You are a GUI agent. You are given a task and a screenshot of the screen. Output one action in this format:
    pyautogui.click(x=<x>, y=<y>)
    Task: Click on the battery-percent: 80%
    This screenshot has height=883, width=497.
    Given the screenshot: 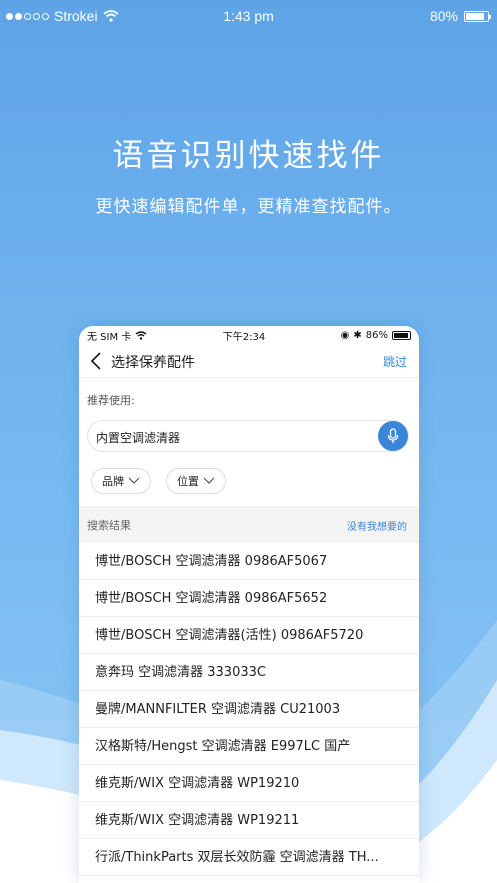 What is the action you would take?
    pyautogui.click(x=443, y=16)
    